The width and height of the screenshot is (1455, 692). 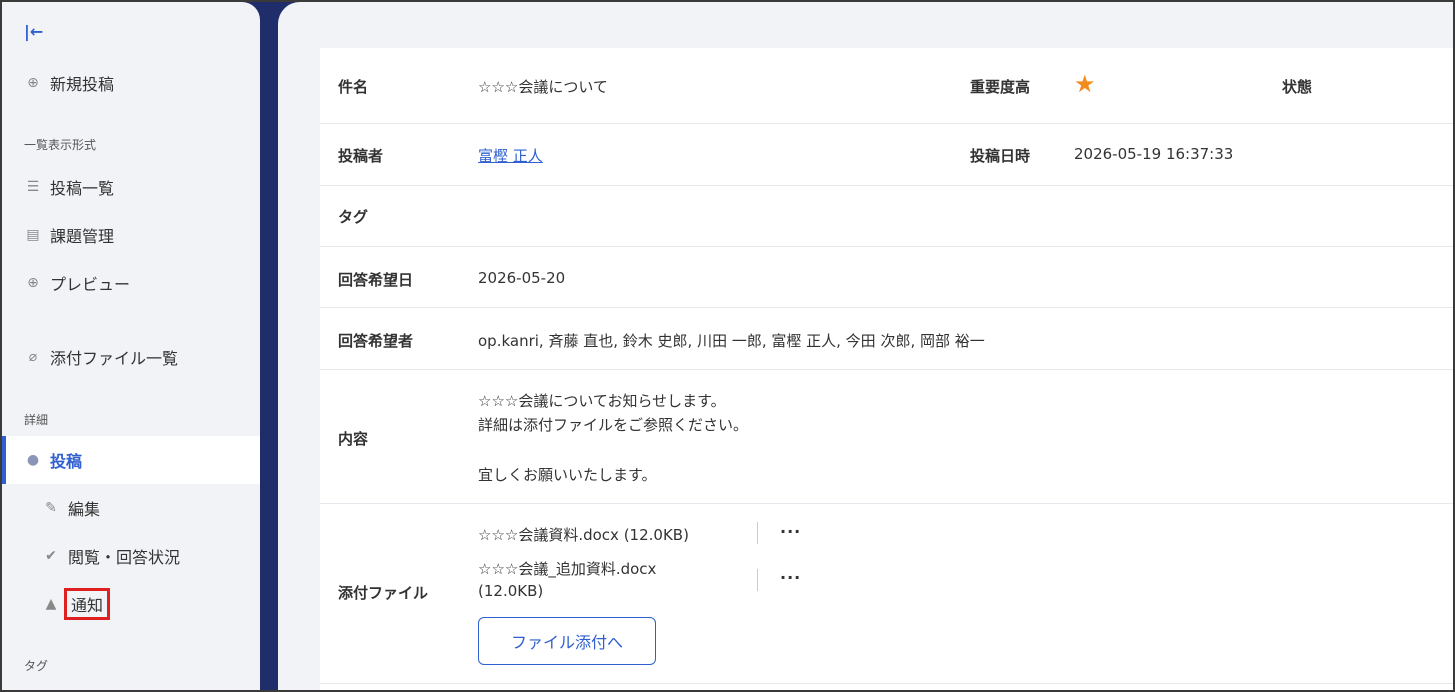 What do you see at coordinates (33, 460) in the screenshot?
I see `speech-bubble-icon: ●` at bounding box center [33, 460].